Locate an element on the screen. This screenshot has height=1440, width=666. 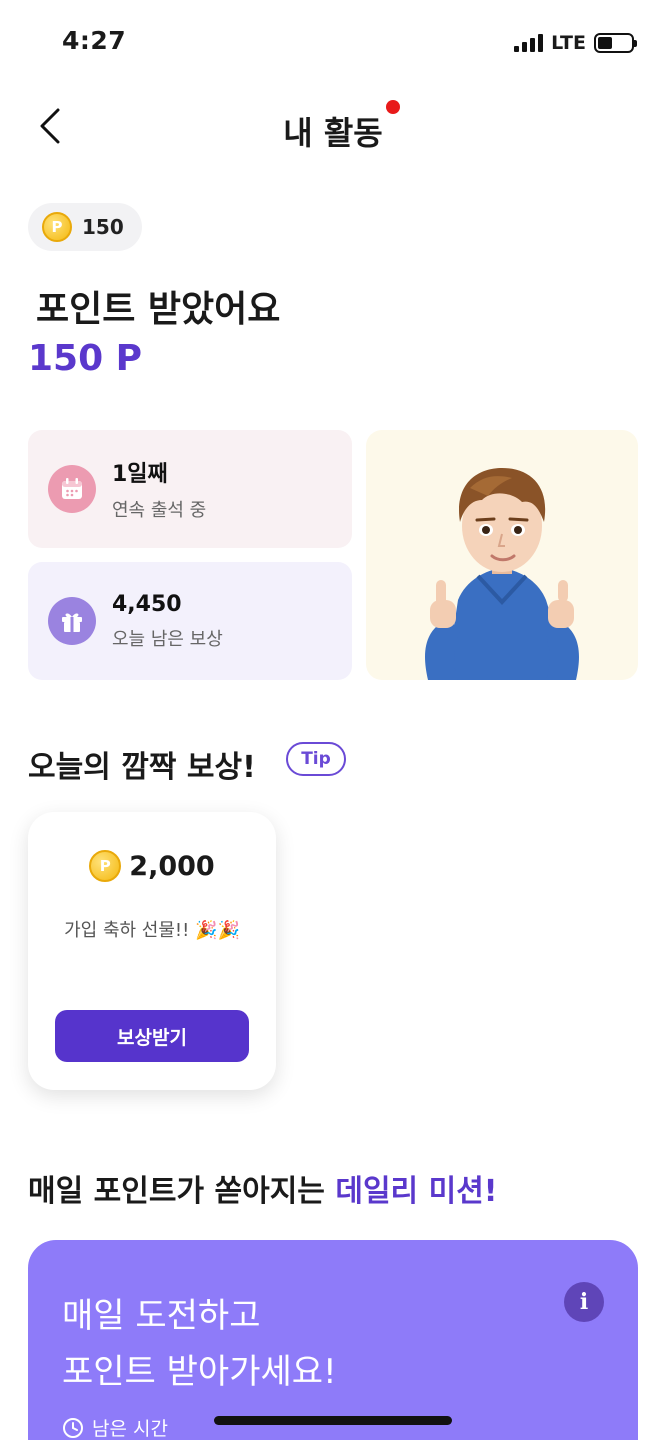
network-label: LTE is located at coordinates (568, 43).